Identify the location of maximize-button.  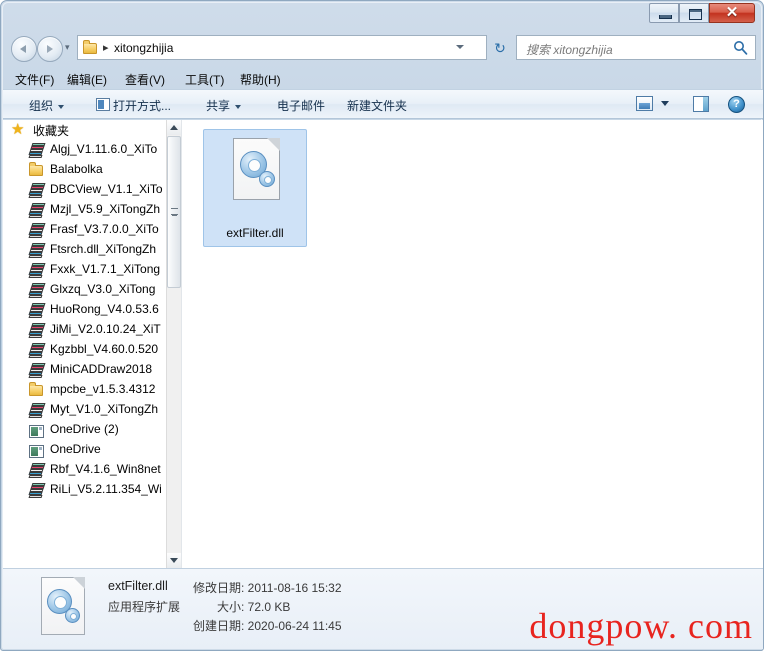
(694, 13).